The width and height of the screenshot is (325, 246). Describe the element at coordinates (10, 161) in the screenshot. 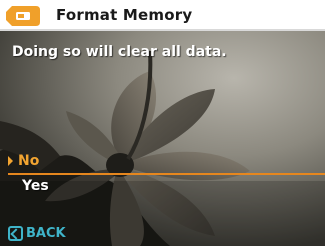

I see `selection-arrow-icon` at that location.